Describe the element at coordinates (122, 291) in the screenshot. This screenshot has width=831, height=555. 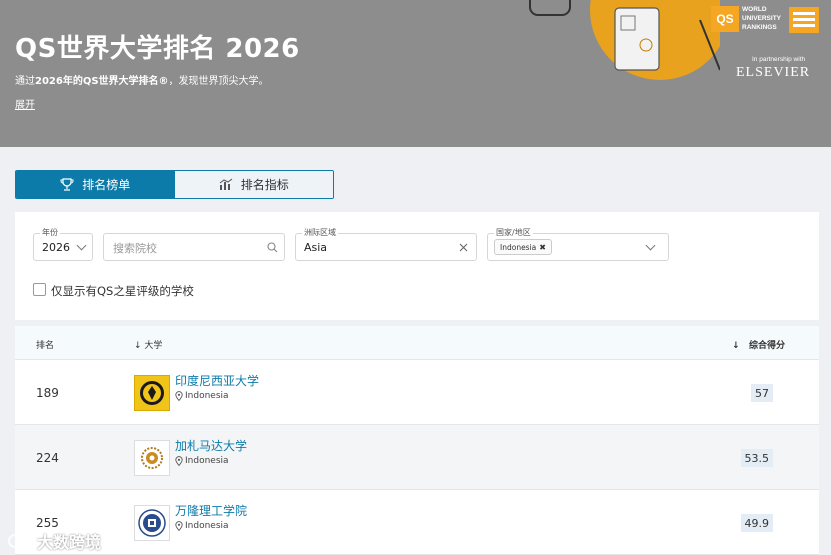
I see `star-only-label: 仅显示有QS之星评级的学校` at that location.